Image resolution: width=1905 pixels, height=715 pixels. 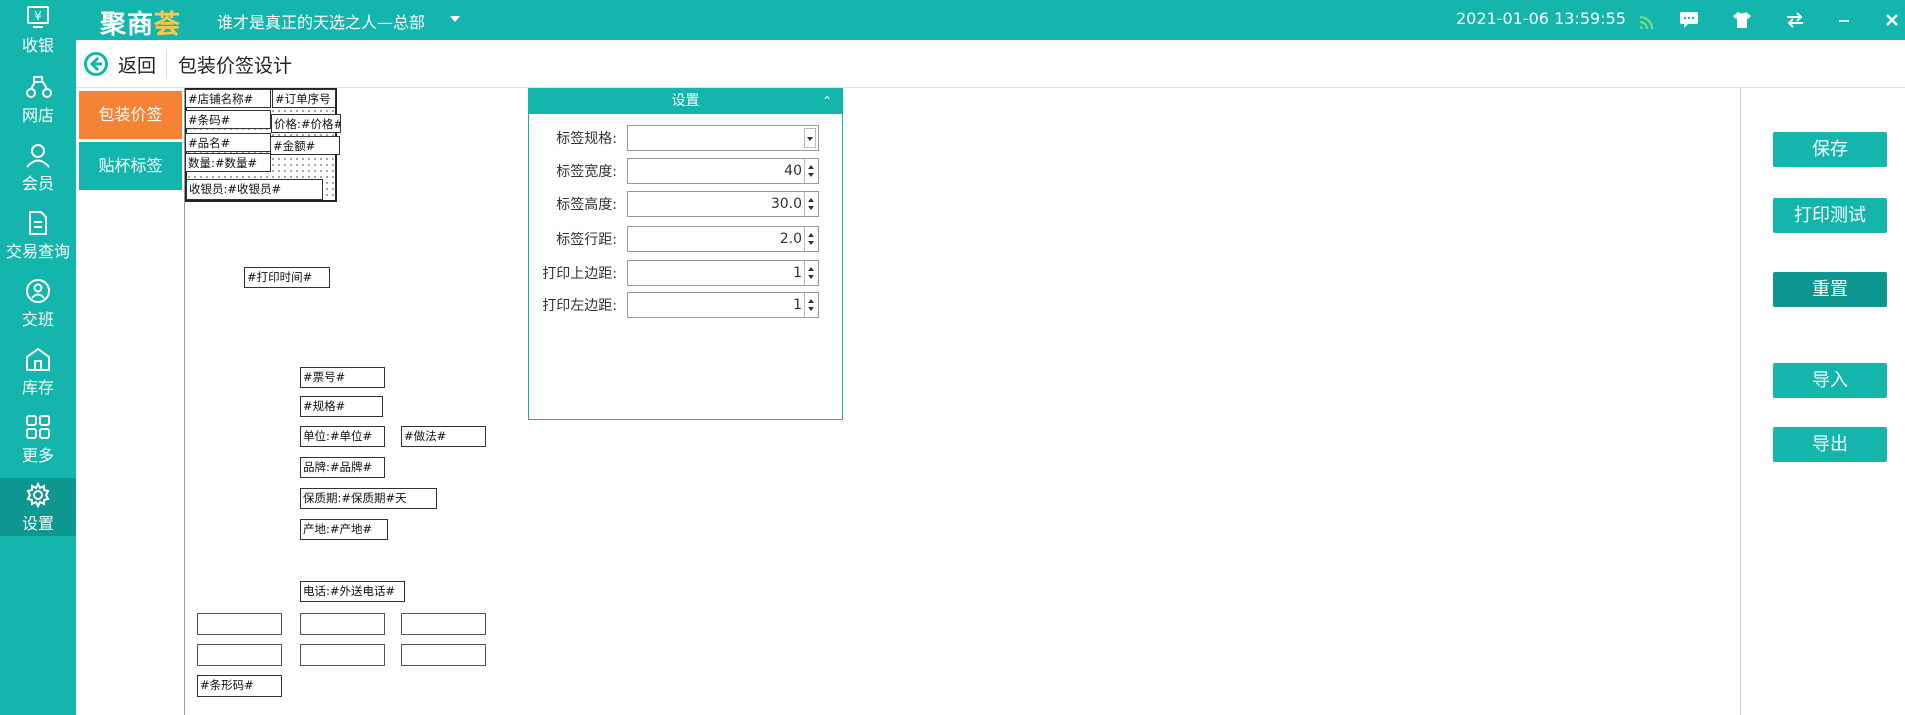 What do you see at coordinates (38, 99) in the screenshot?
I see `sidebar-item-webstore: 网店` at bounding box center [38, 99].